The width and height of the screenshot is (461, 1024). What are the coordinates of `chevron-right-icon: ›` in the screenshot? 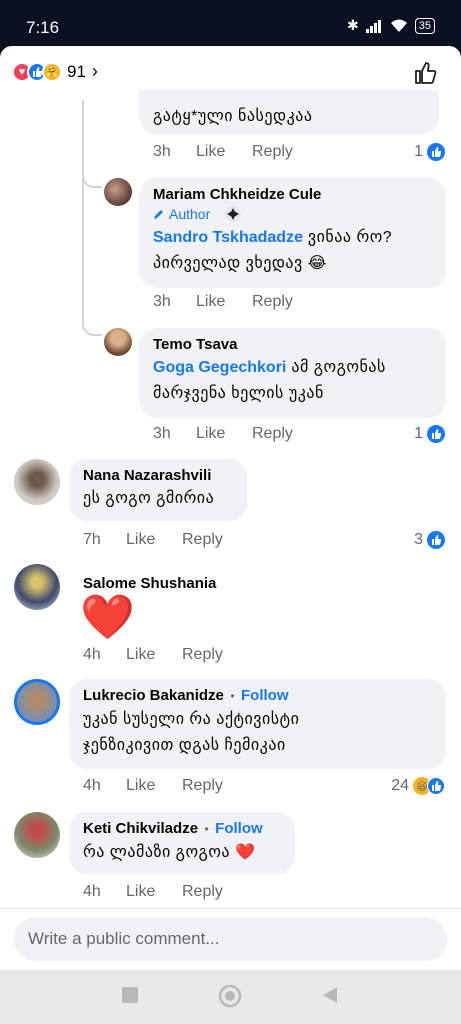 It's located at (94, 71).